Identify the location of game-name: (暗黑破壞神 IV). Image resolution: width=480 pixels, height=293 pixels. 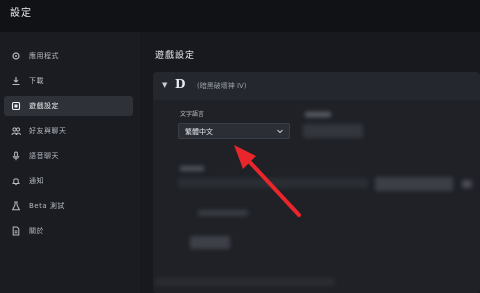
(222, 86).